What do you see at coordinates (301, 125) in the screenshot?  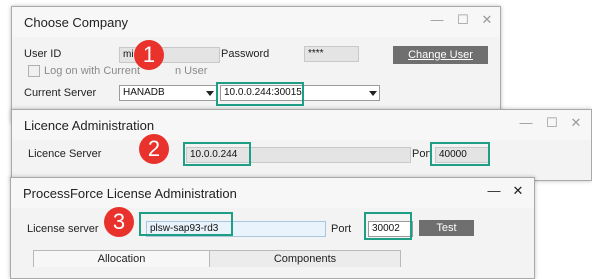 I see `licence-admin-titlebar: Licence Administration — ☐ ✕` at bounding box center [301, 125].